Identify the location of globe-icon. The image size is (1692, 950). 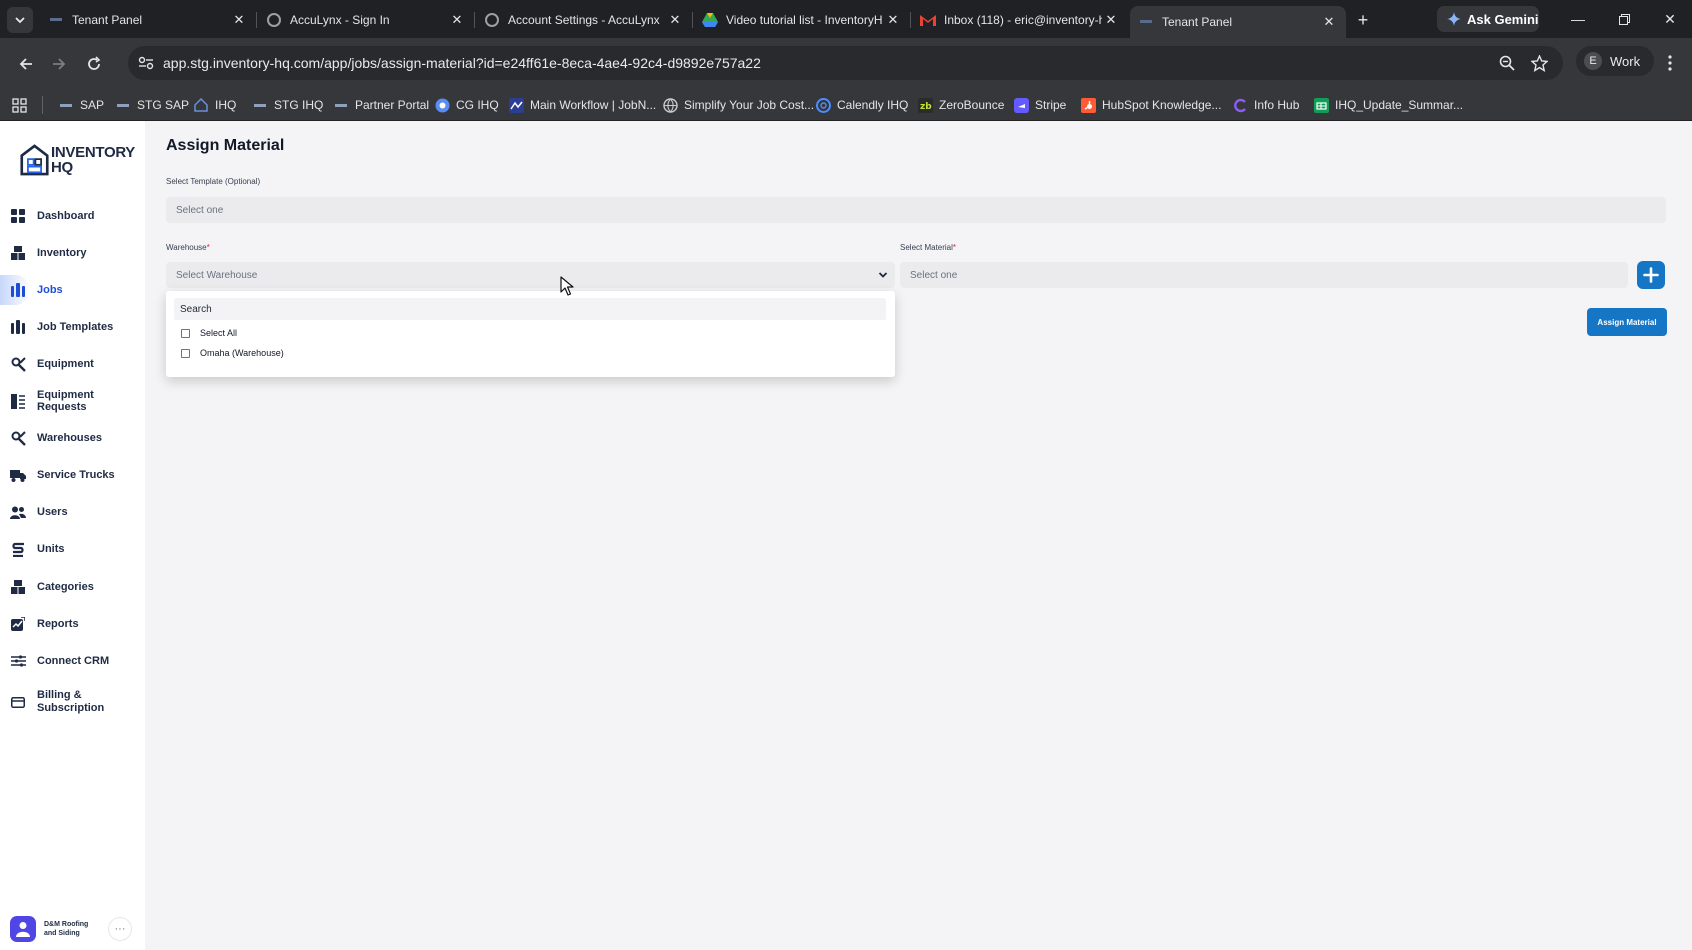
(670, 105).